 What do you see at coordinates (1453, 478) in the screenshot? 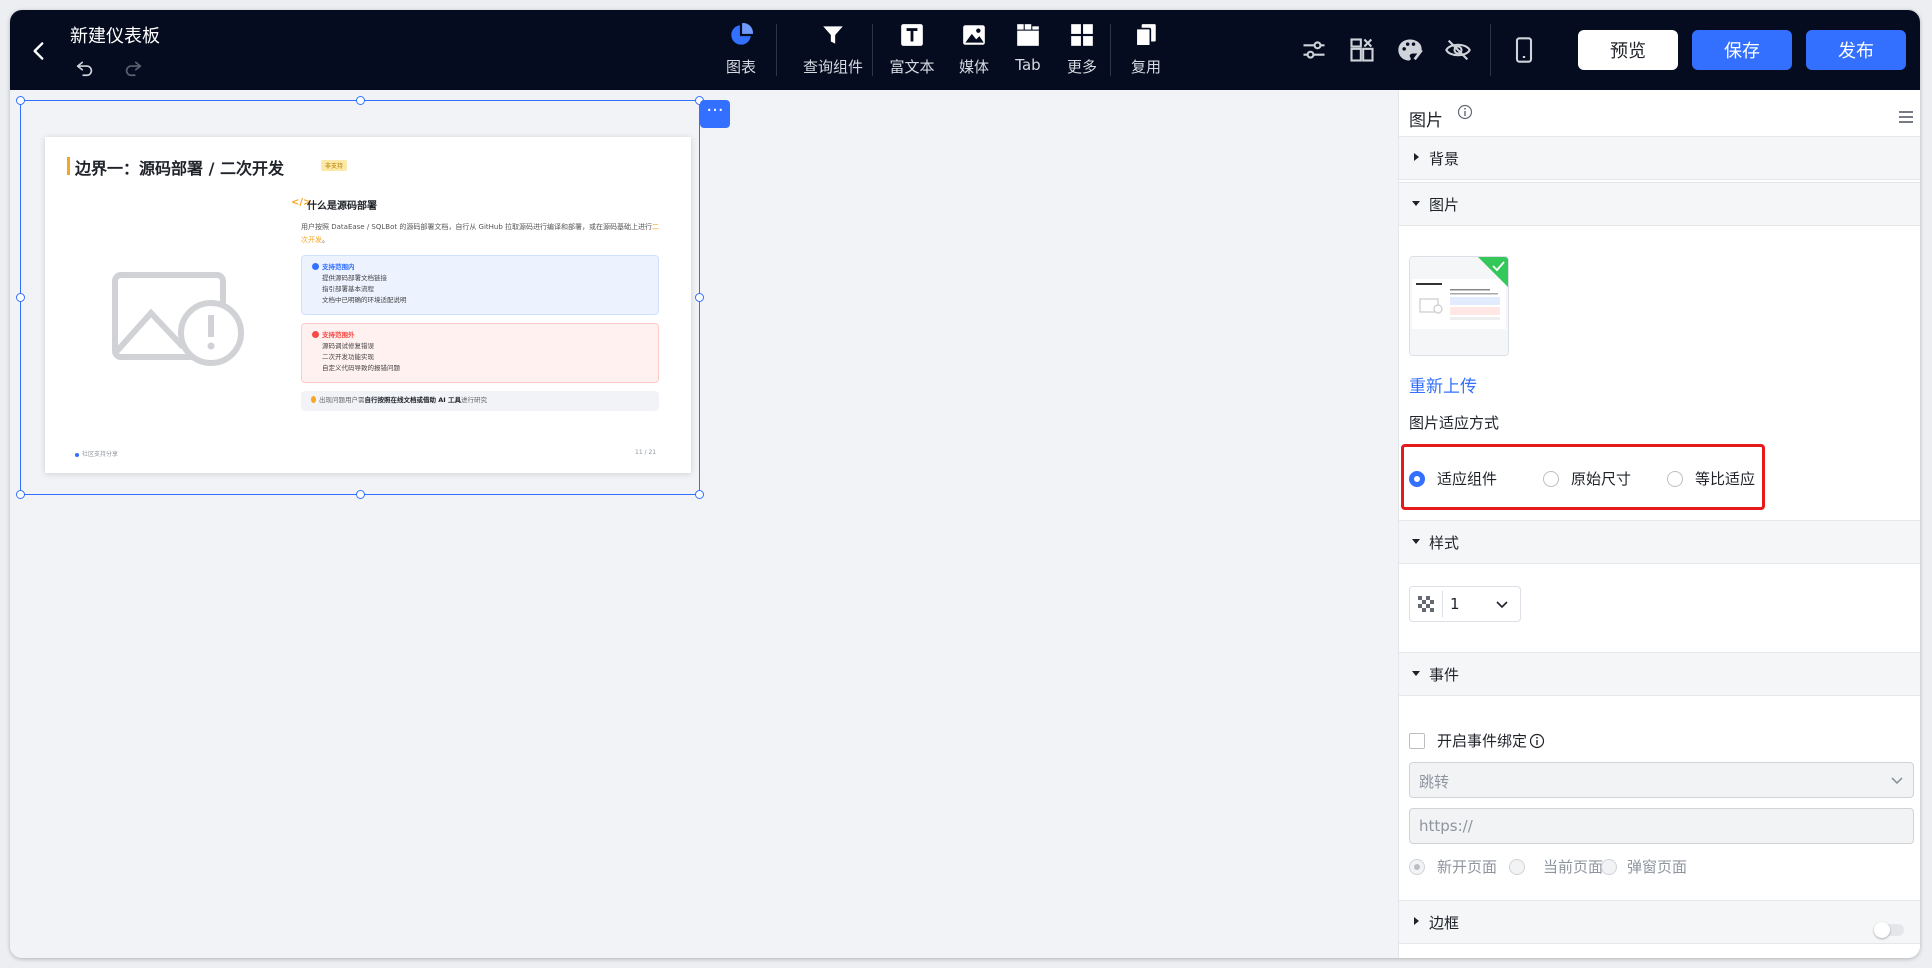
I see `fit-option-component: 适应组件` at bounding box center [1453, 478].